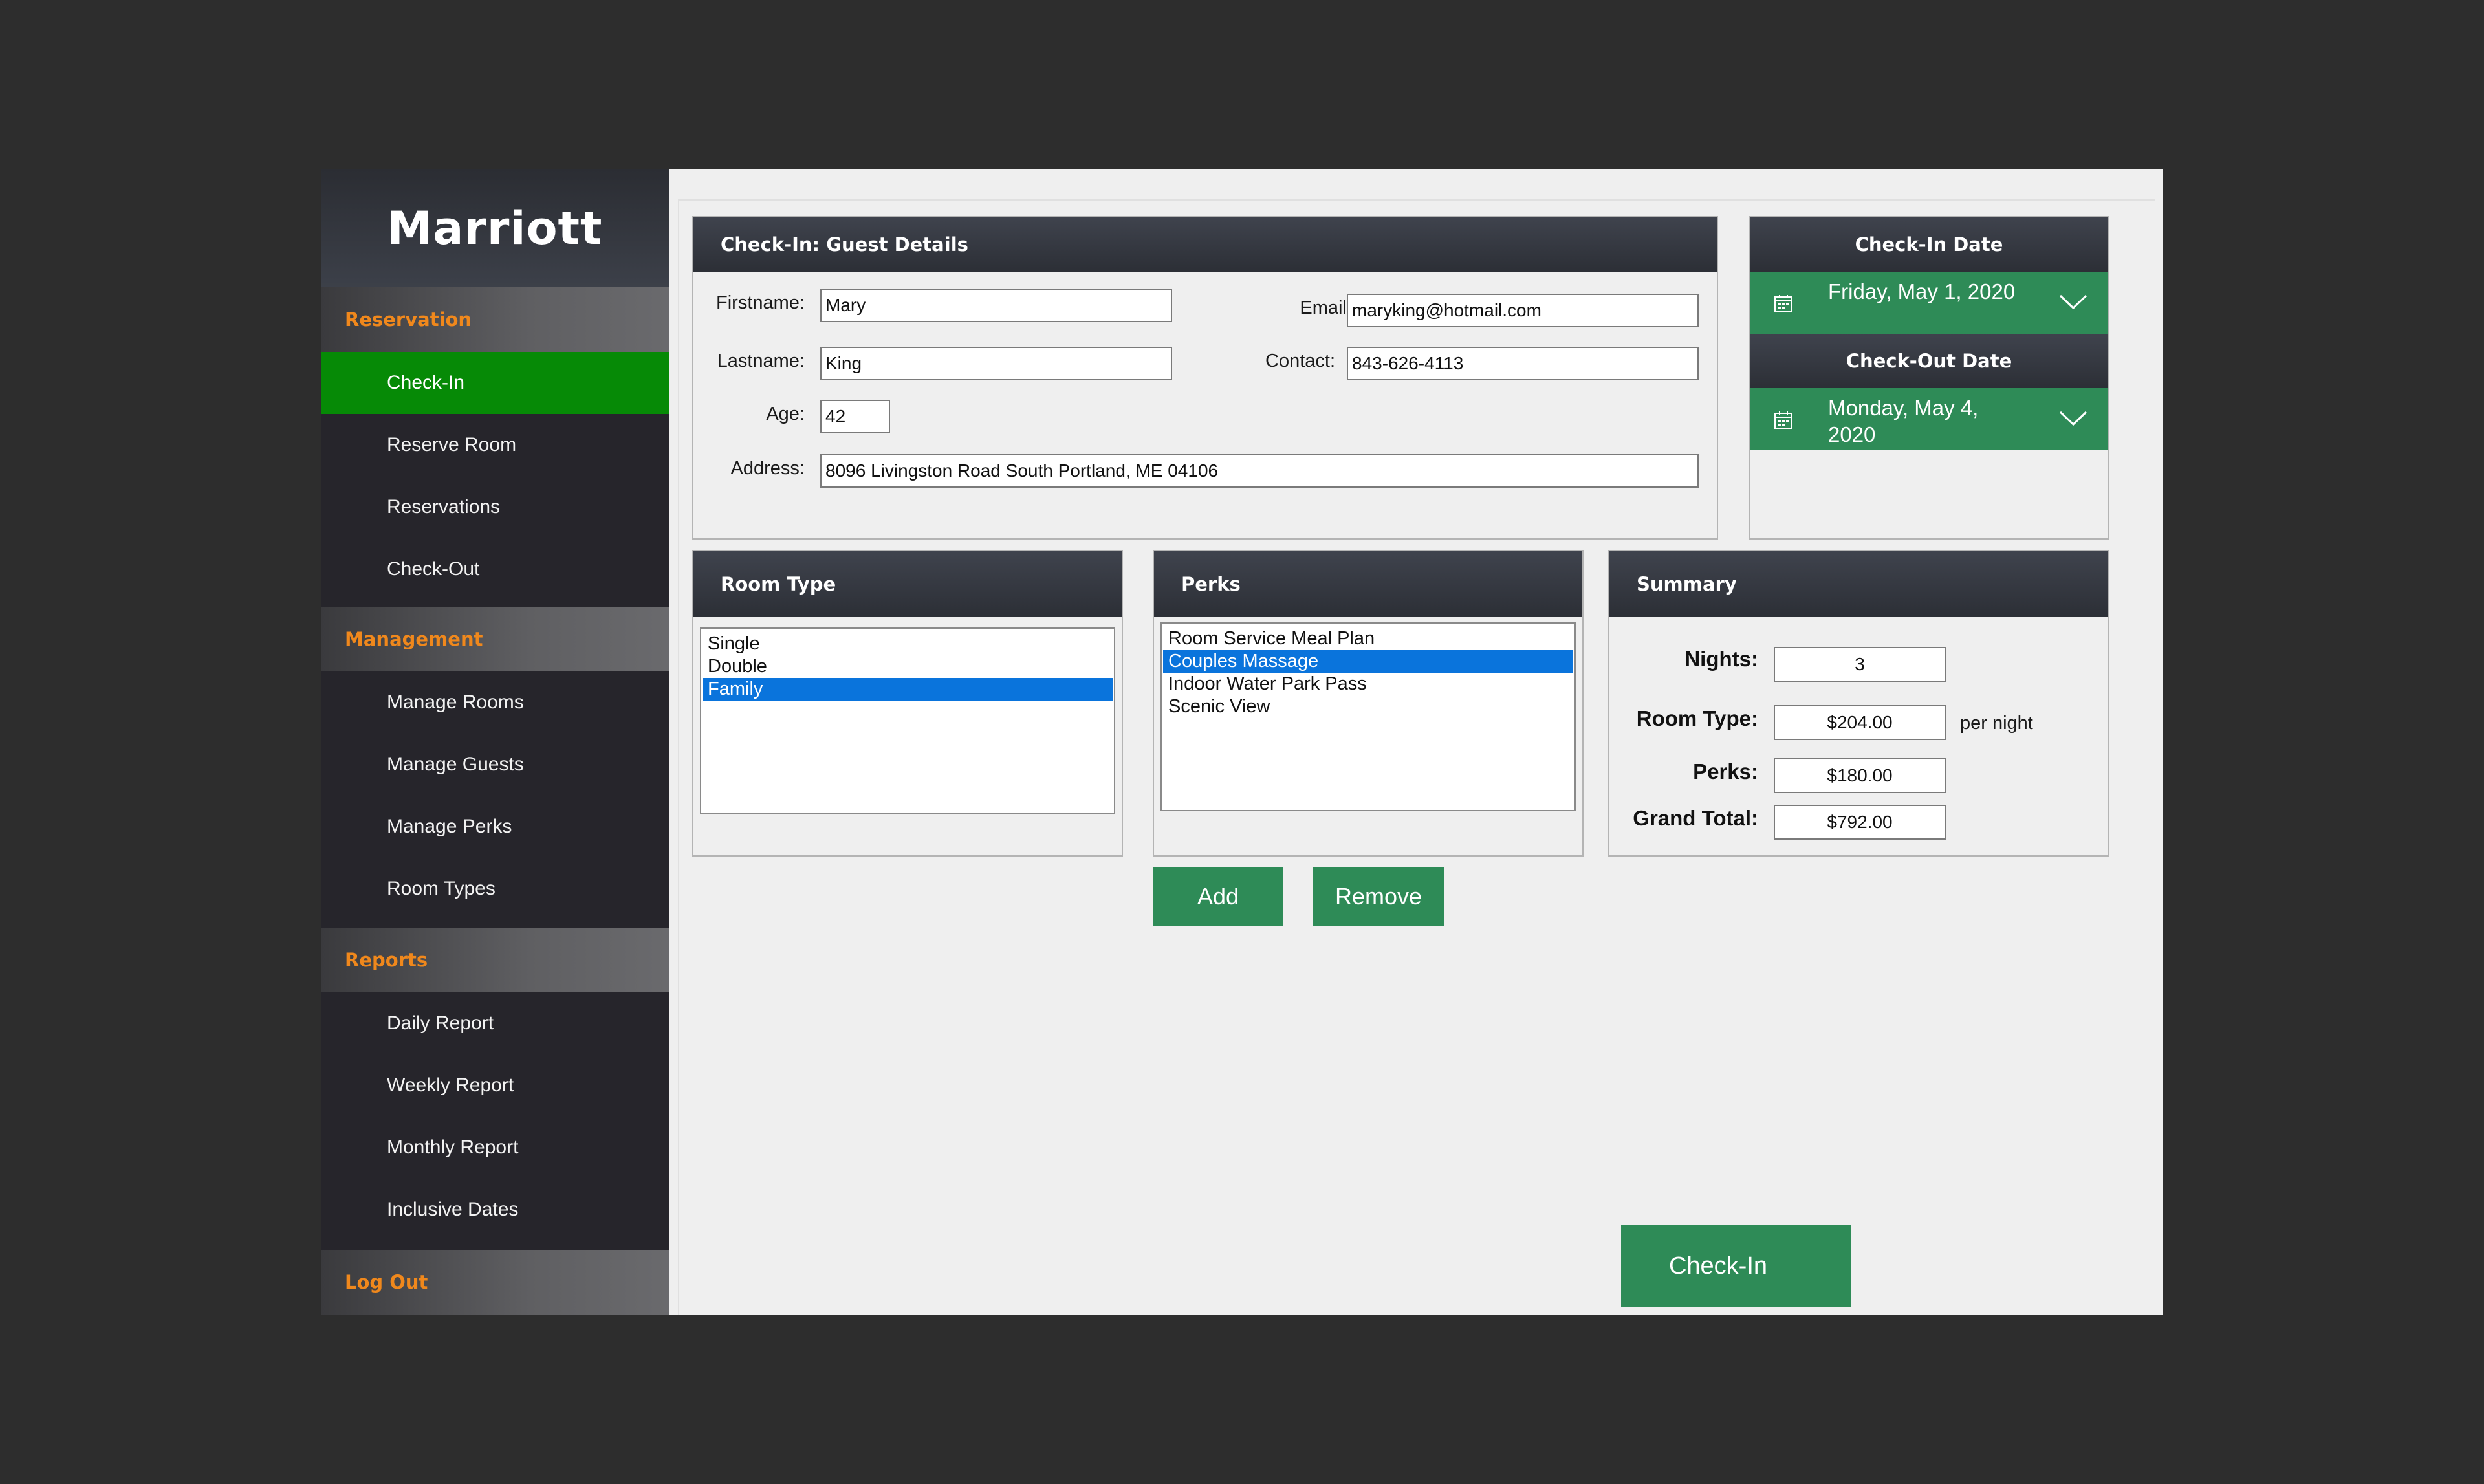 The image size is (2484, 1484). Describe the element at coordinates (1860, 822) in the screenshot. I see `grand-total-field: $792.00` at that location.